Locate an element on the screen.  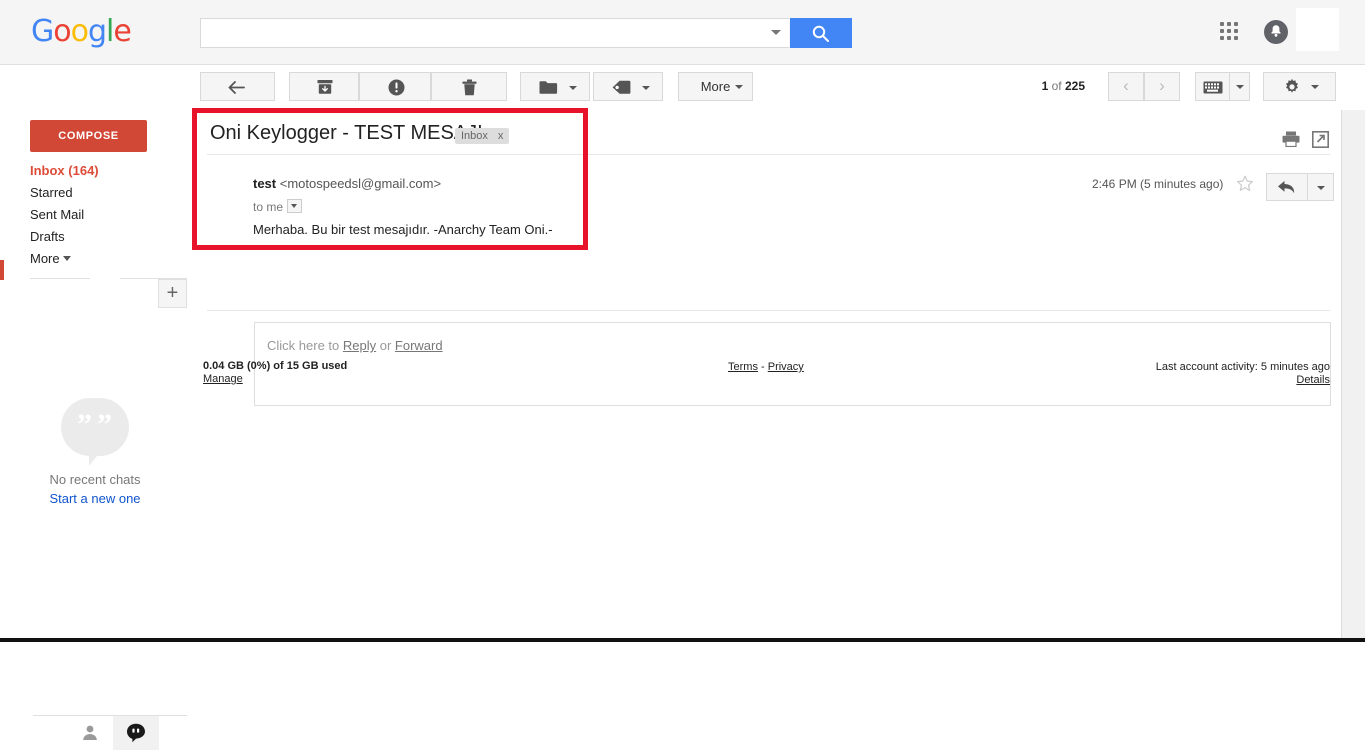
counter-total: 225 is located at coordinates (1074, 86).